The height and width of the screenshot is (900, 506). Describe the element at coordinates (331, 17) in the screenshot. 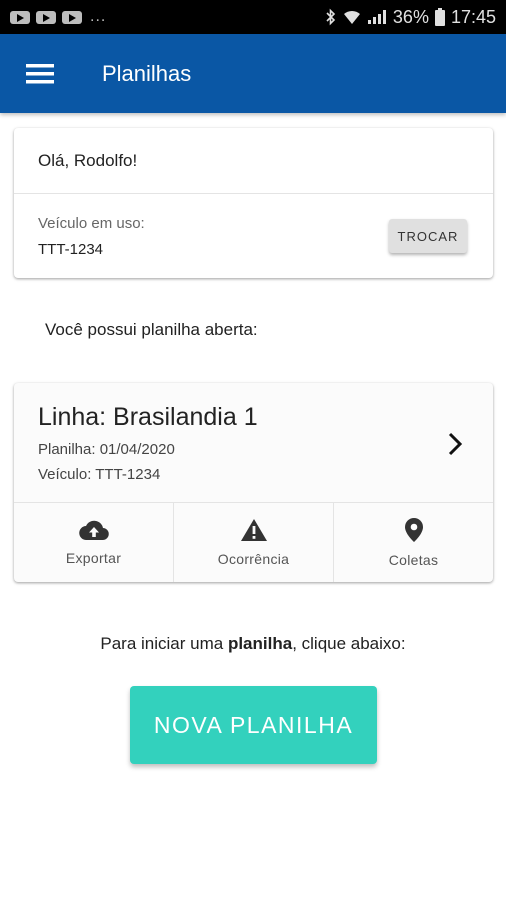

I see `bluetooth-icon` at that location.